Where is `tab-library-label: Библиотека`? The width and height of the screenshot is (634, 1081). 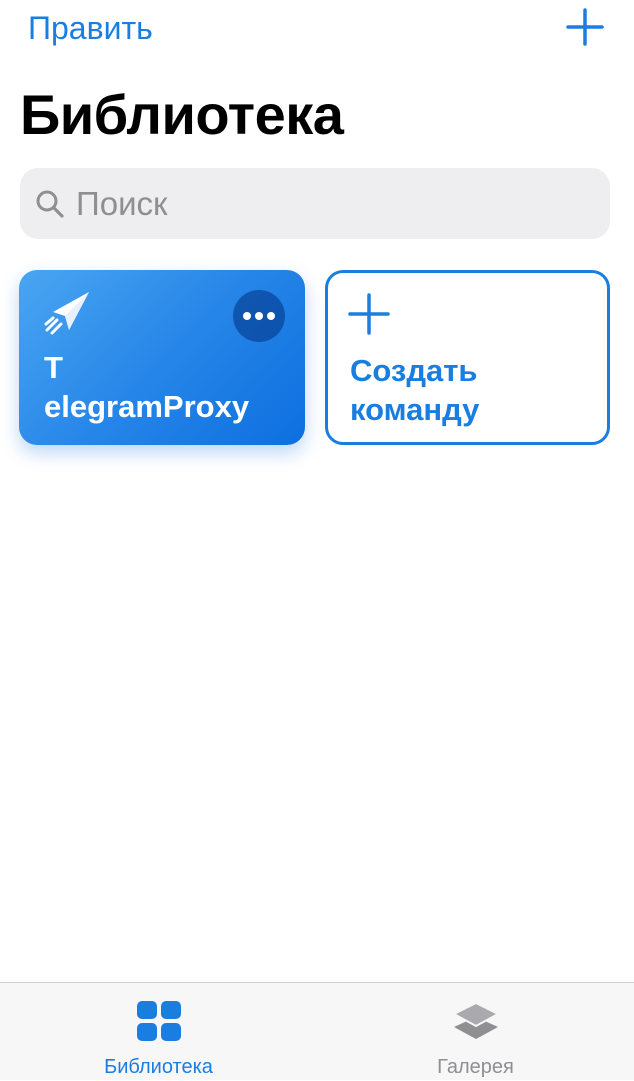 tab-library-label: Библиотека is located at coordinates (158, 1067).